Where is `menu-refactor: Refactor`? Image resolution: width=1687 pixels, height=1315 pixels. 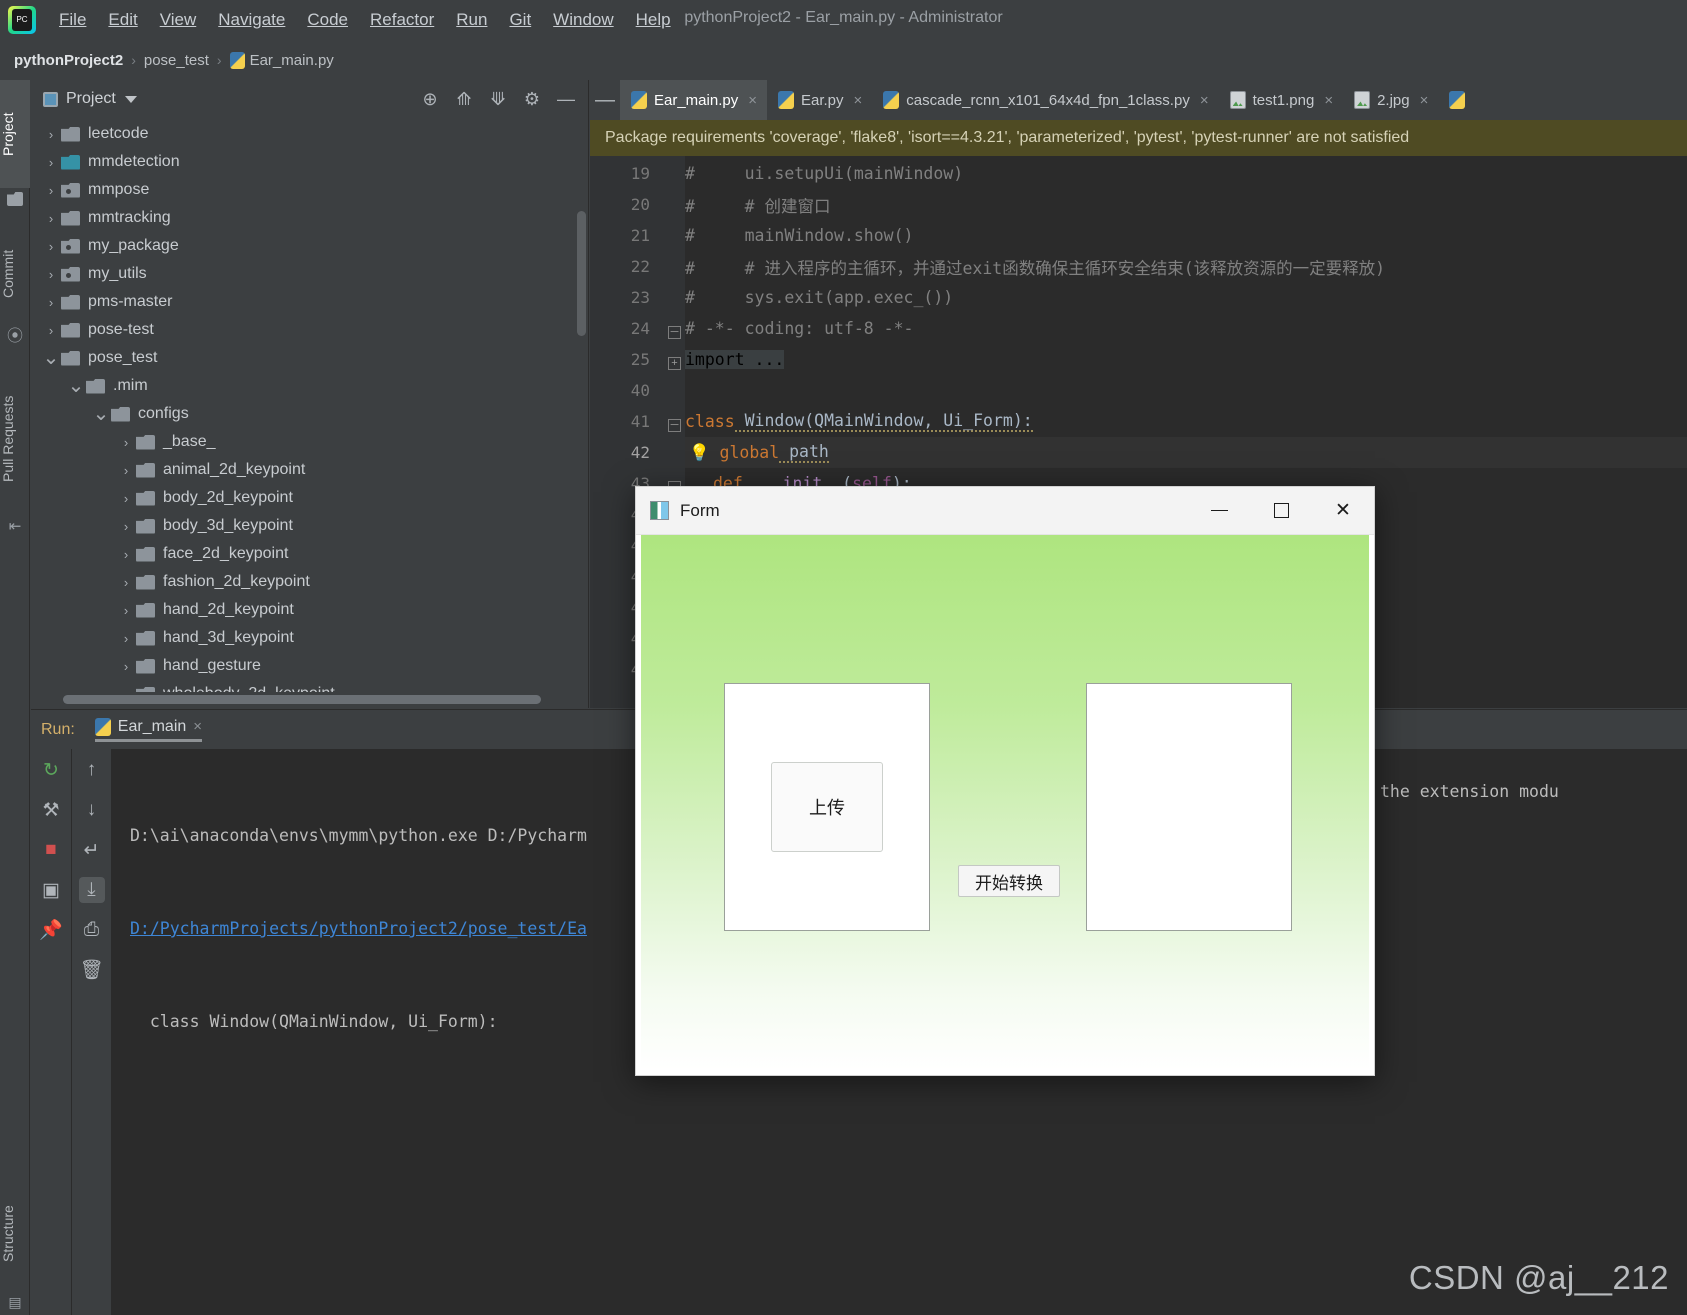 menu-refactor: Refactor is located at coordinates (402, 20).